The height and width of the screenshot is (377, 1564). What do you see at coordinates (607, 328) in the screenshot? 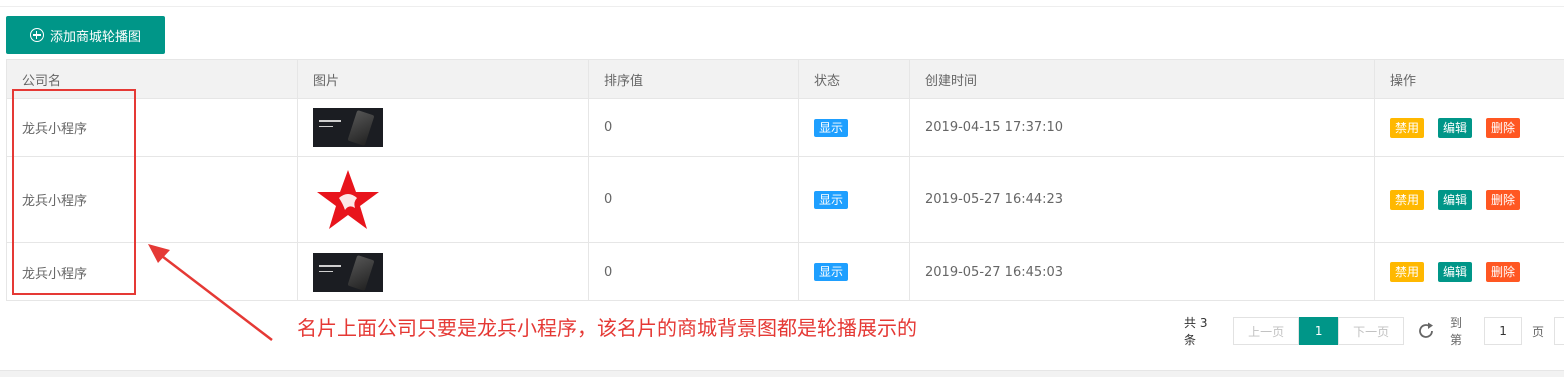
I see `annotation-note: 名片上面公司只要是龙兵小程序，该名片的商城背景图都是轮播展示的` at bounding box center [607, 328].